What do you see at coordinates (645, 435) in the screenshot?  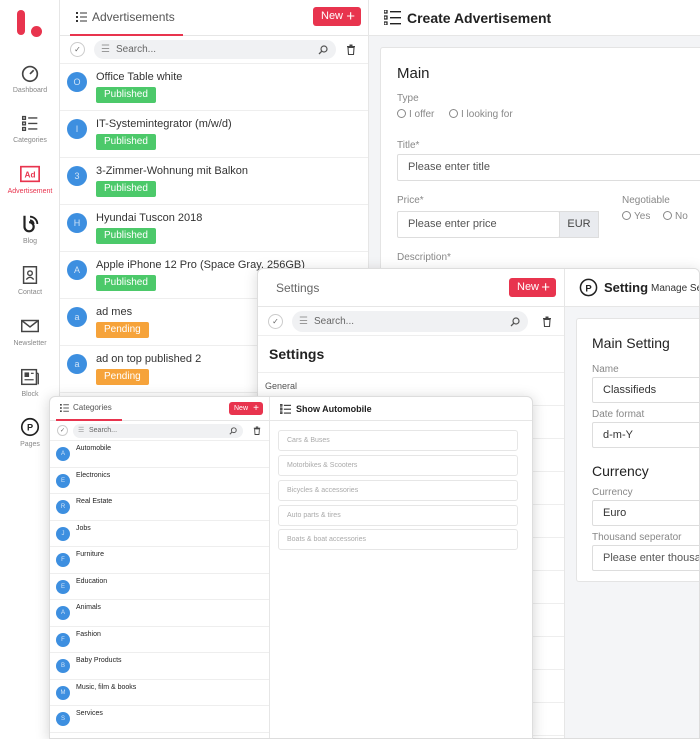 I see `date-format-input: d-m-Y` at bounding box center [645, 435].